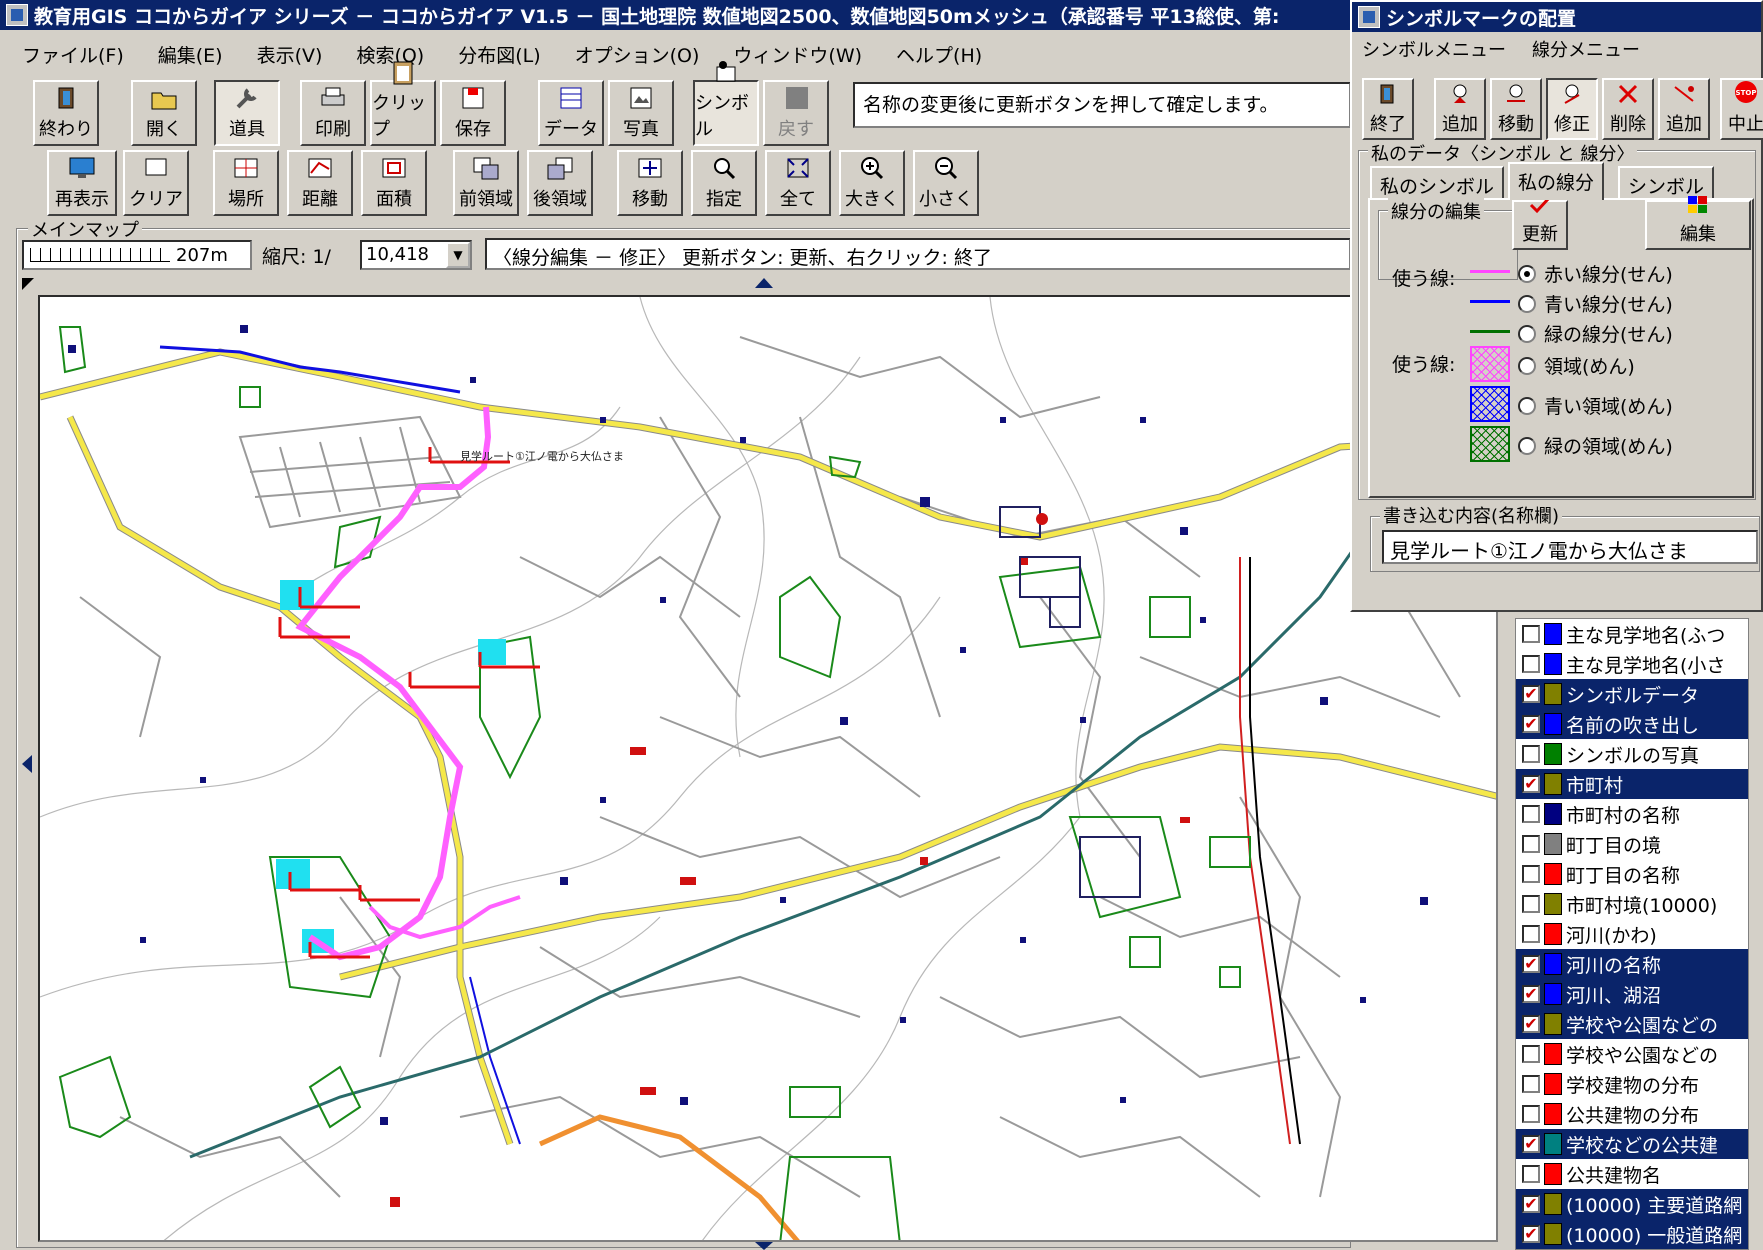  I want to click on layer-row: 公共建物の分布, so click(1632, 1114).